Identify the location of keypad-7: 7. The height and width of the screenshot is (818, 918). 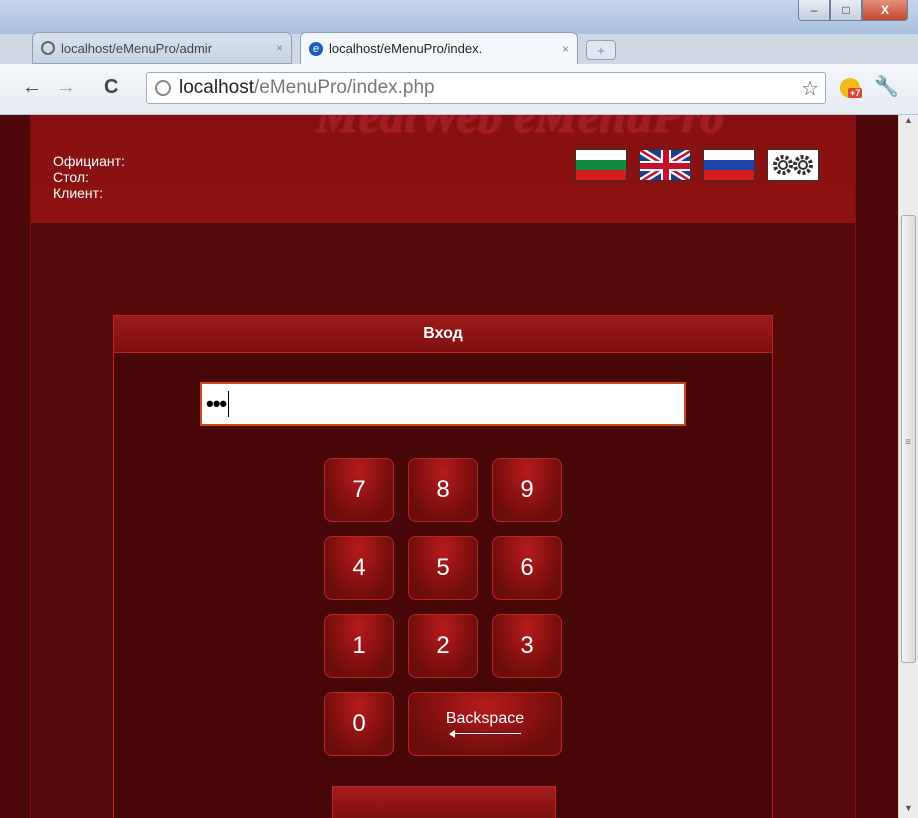
(359, 490).